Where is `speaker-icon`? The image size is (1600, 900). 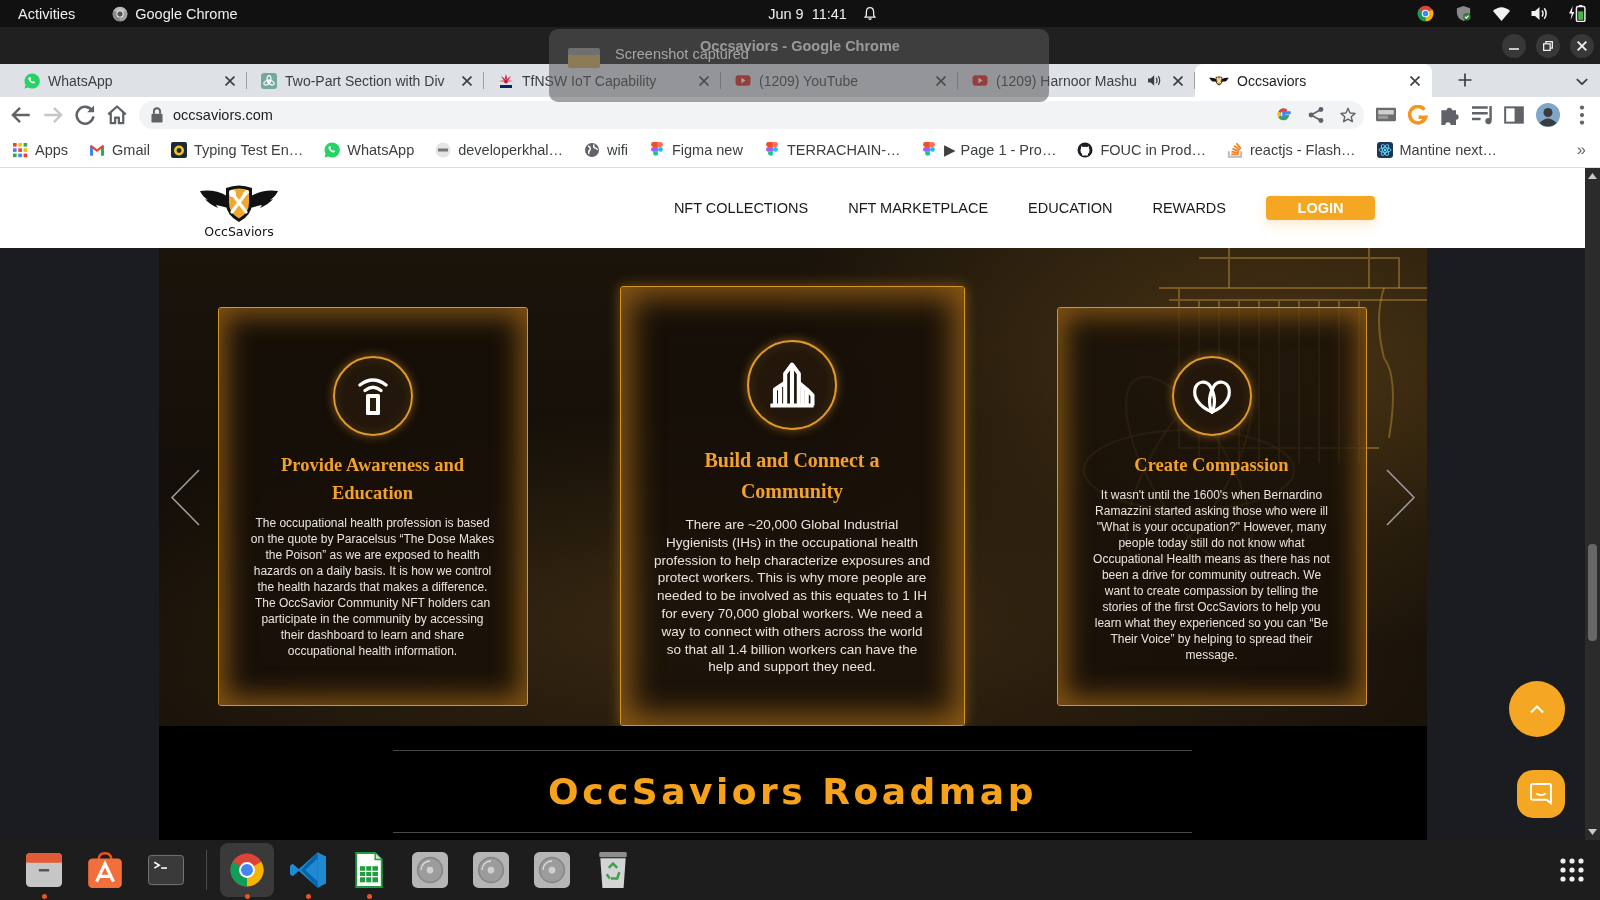 speaker-icon is located at coordinates (1154, 80).